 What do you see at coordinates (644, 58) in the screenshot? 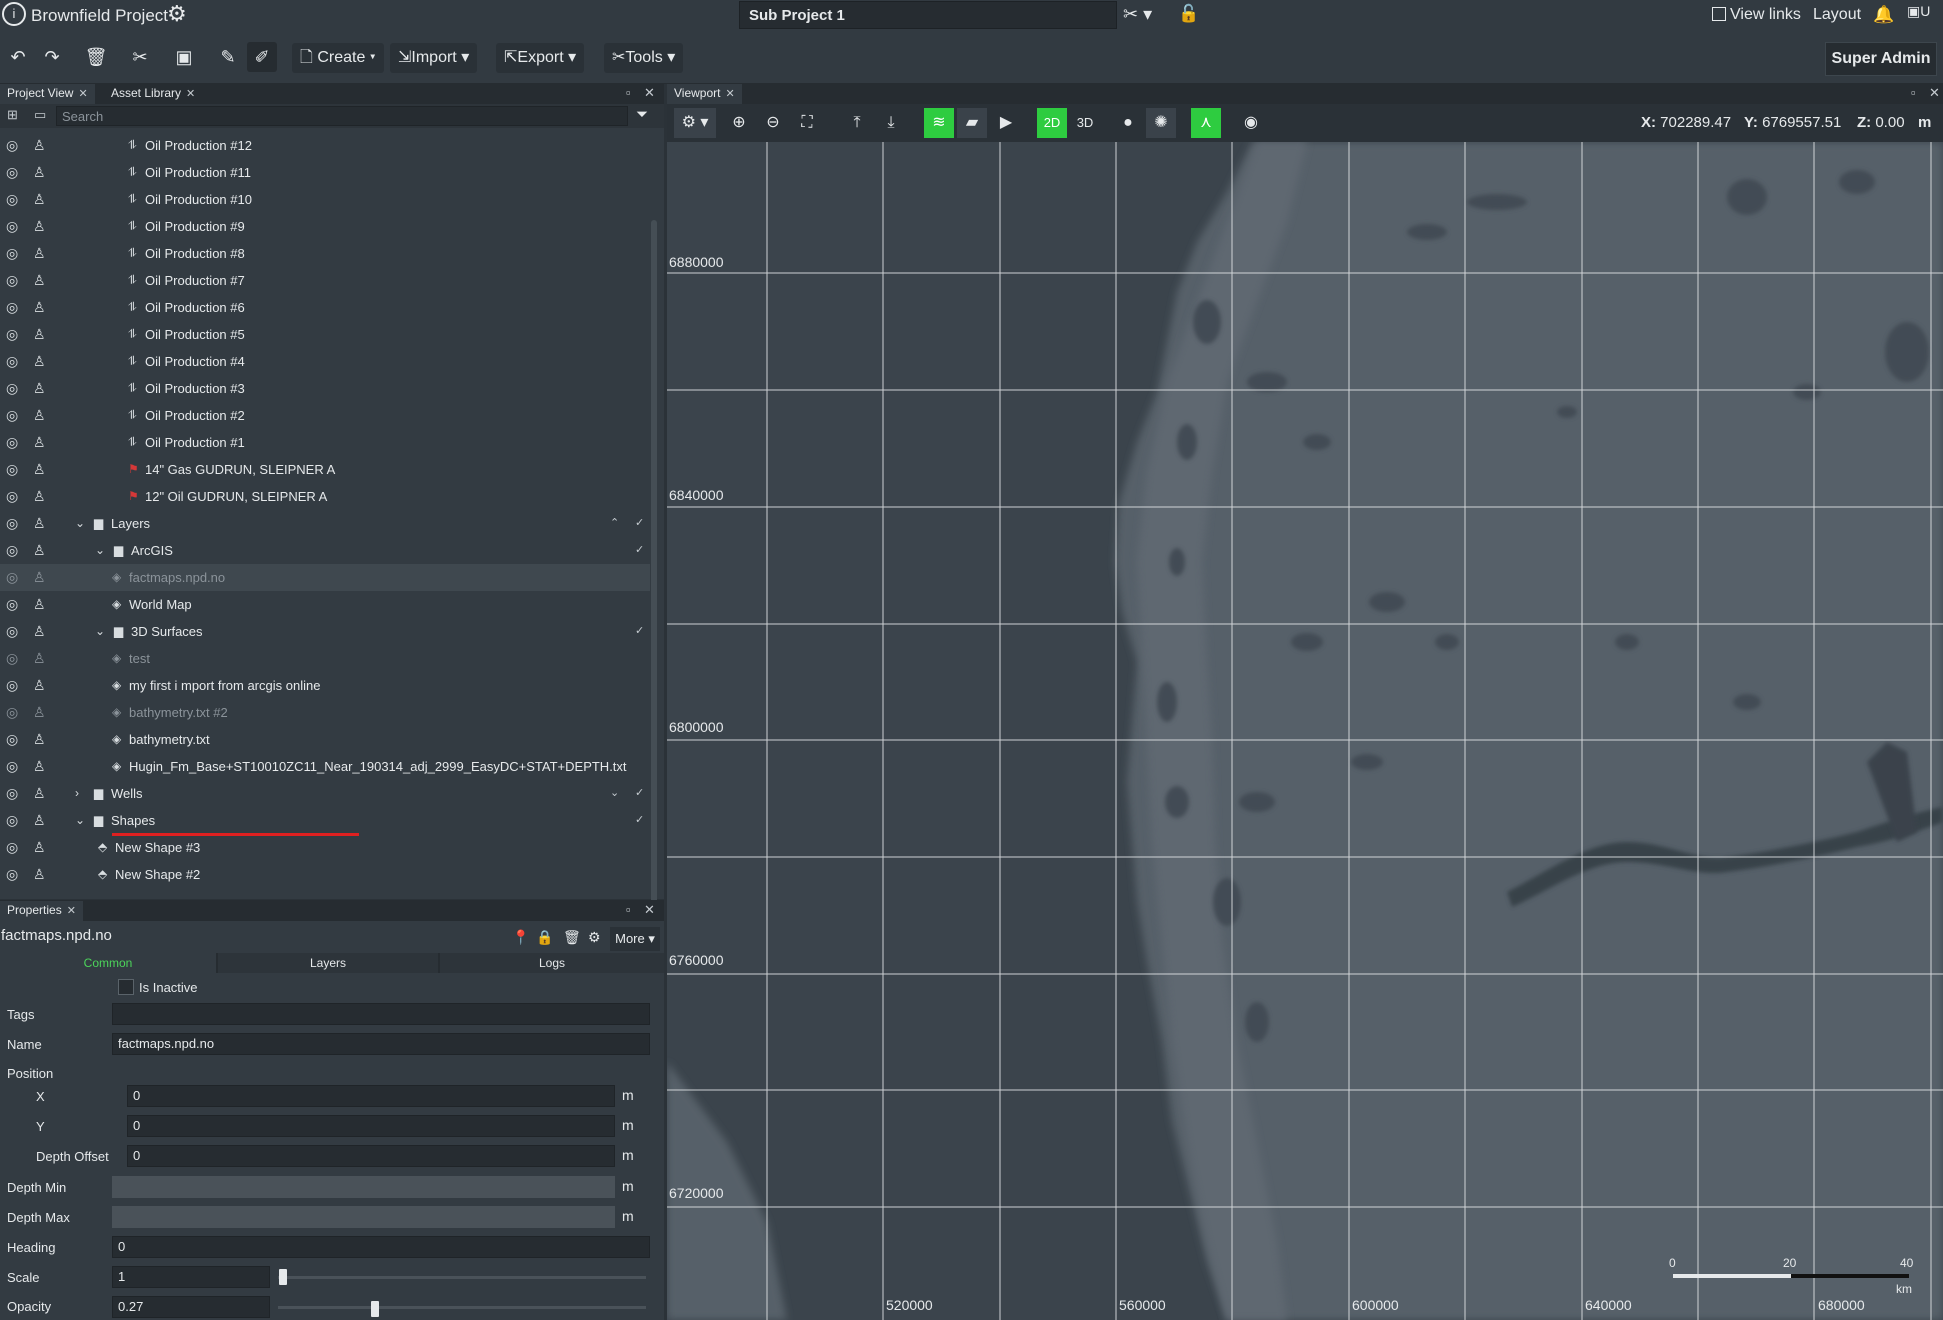
I see `tools-menu: ✂Tools ▾` at bounding box center [644, 58].